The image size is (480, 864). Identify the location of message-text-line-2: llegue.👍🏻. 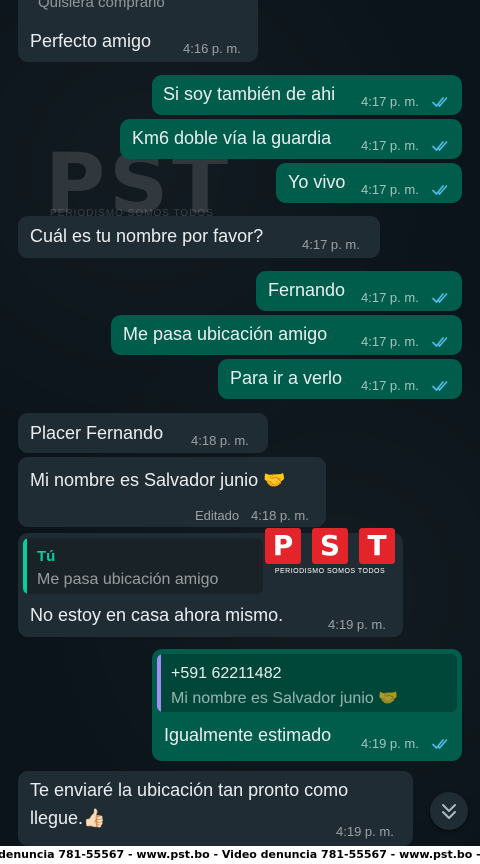
(68, 818).